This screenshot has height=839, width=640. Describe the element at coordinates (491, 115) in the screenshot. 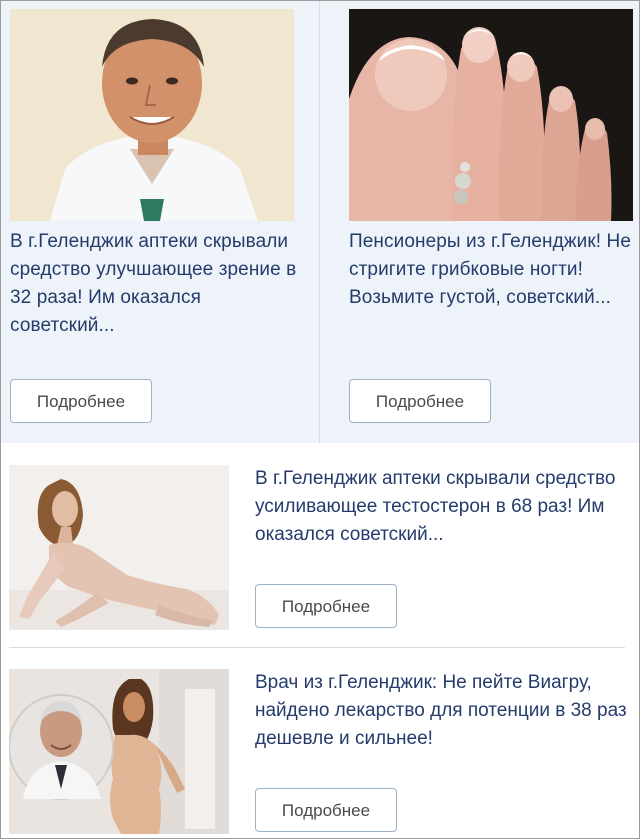

I see `ad-image-toes` at that location.